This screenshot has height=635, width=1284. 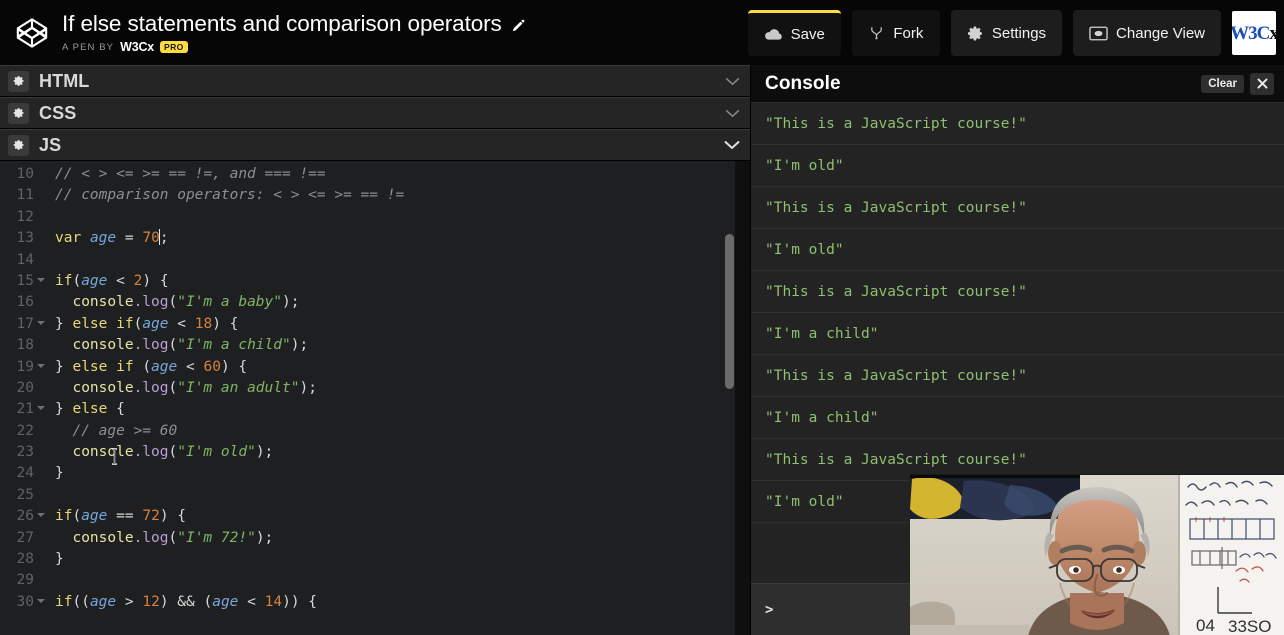 I want to click on fork-icon, so click(x=876, y=33).